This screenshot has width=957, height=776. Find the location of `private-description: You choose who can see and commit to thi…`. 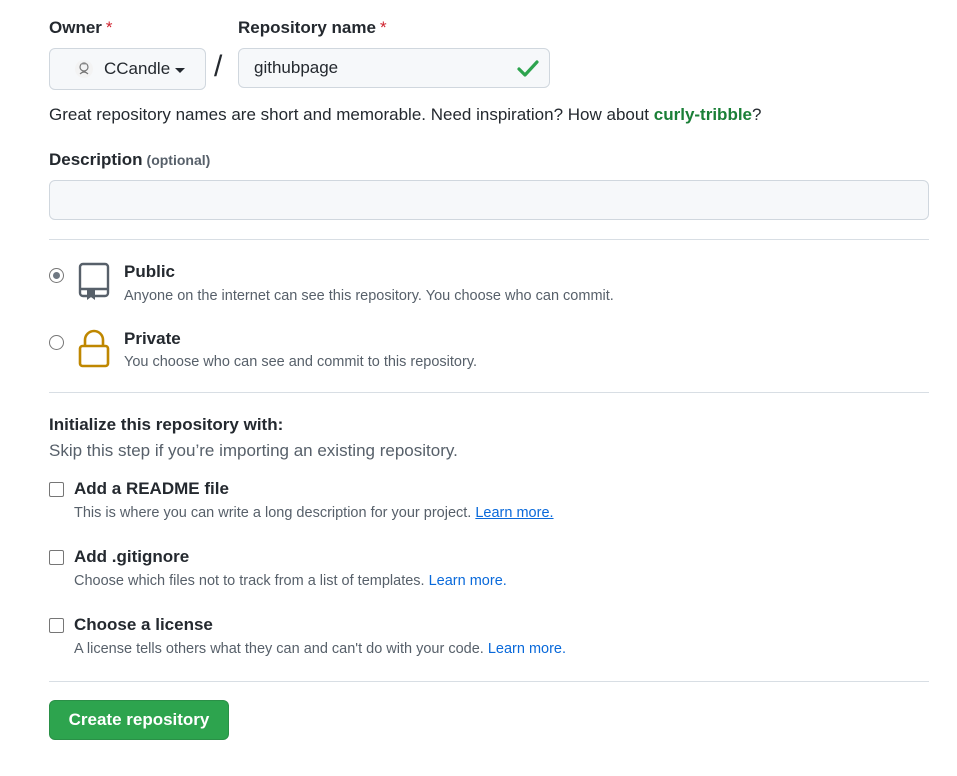

private-description: You choose who can see and commit to thi… is located at coordinates (301, 362).